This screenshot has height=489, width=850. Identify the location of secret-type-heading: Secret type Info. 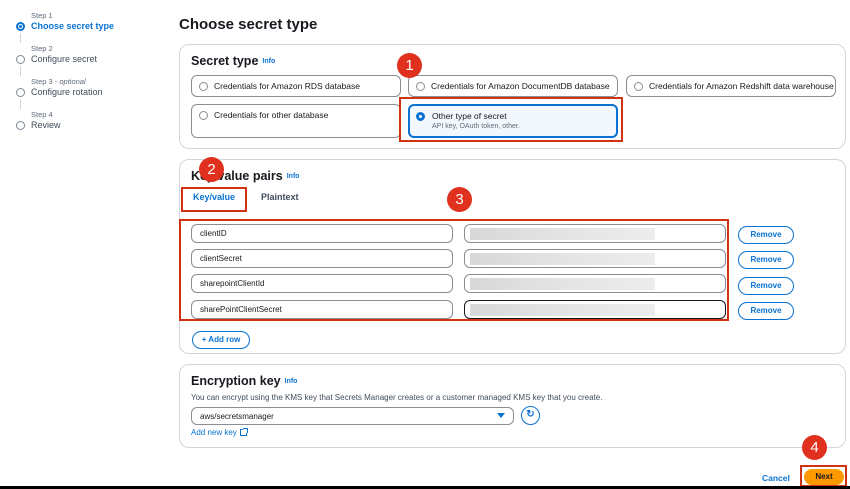
(233, 61).